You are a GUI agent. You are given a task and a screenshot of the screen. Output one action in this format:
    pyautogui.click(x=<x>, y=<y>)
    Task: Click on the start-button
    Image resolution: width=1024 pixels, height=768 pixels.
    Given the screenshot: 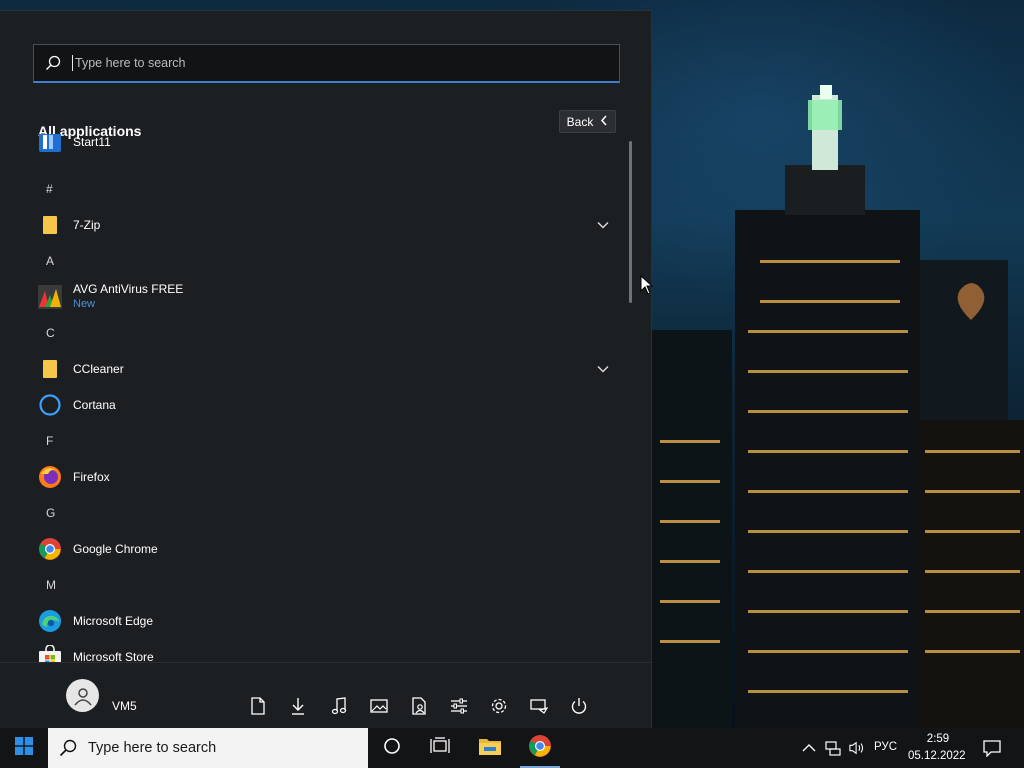 What is the action you would take?
    pyautogui.click(x=24, y=748)
    